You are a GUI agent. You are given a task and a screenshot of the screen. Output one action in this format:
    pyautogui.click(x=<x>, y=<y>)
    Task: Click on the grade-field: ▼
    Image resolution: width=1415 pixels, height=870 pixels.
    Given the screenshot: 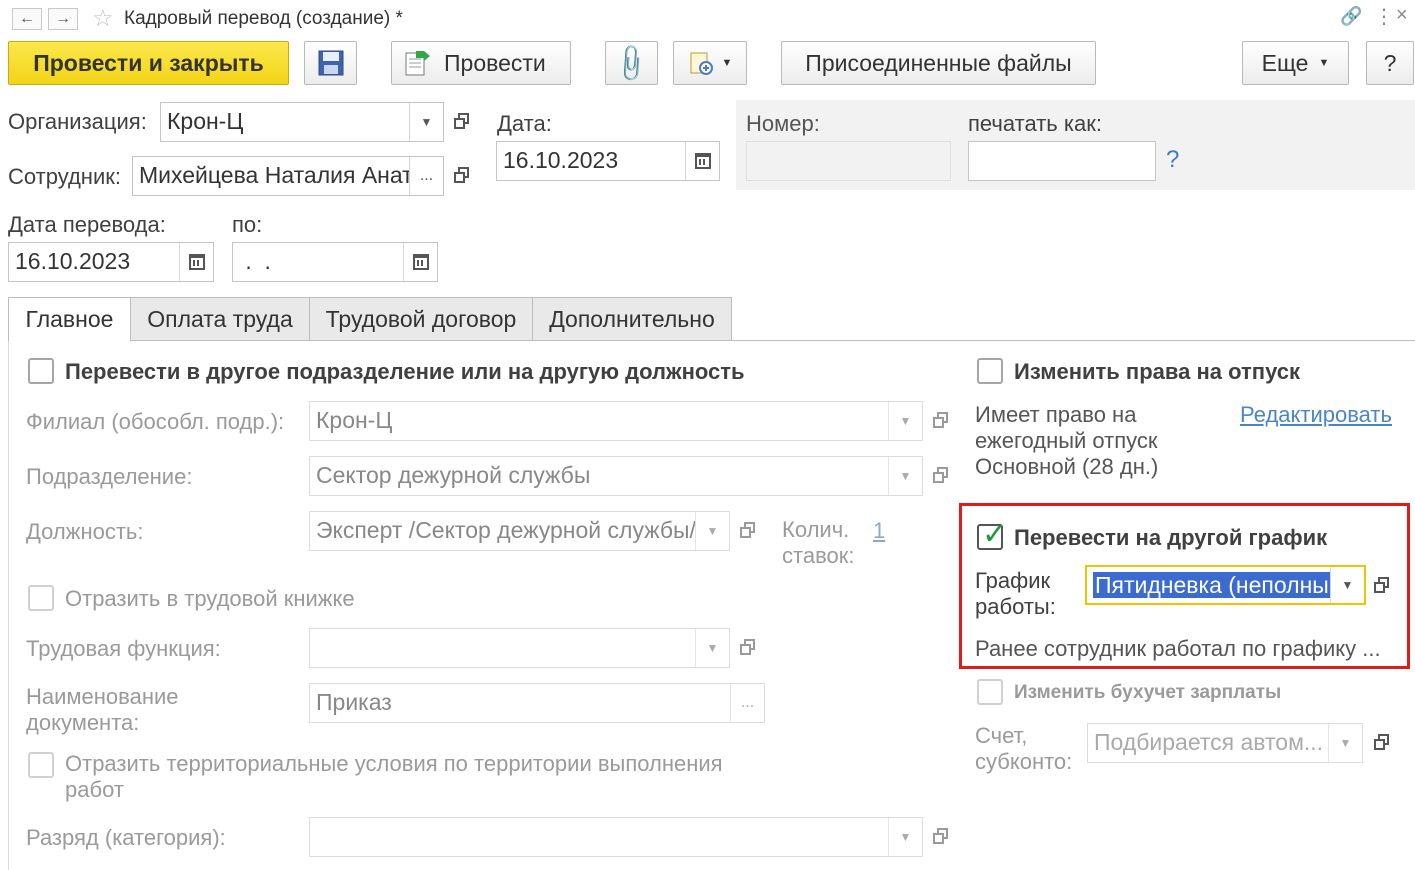 What is the action you would take?
    pyautogui.click(x=616, y=837)
    